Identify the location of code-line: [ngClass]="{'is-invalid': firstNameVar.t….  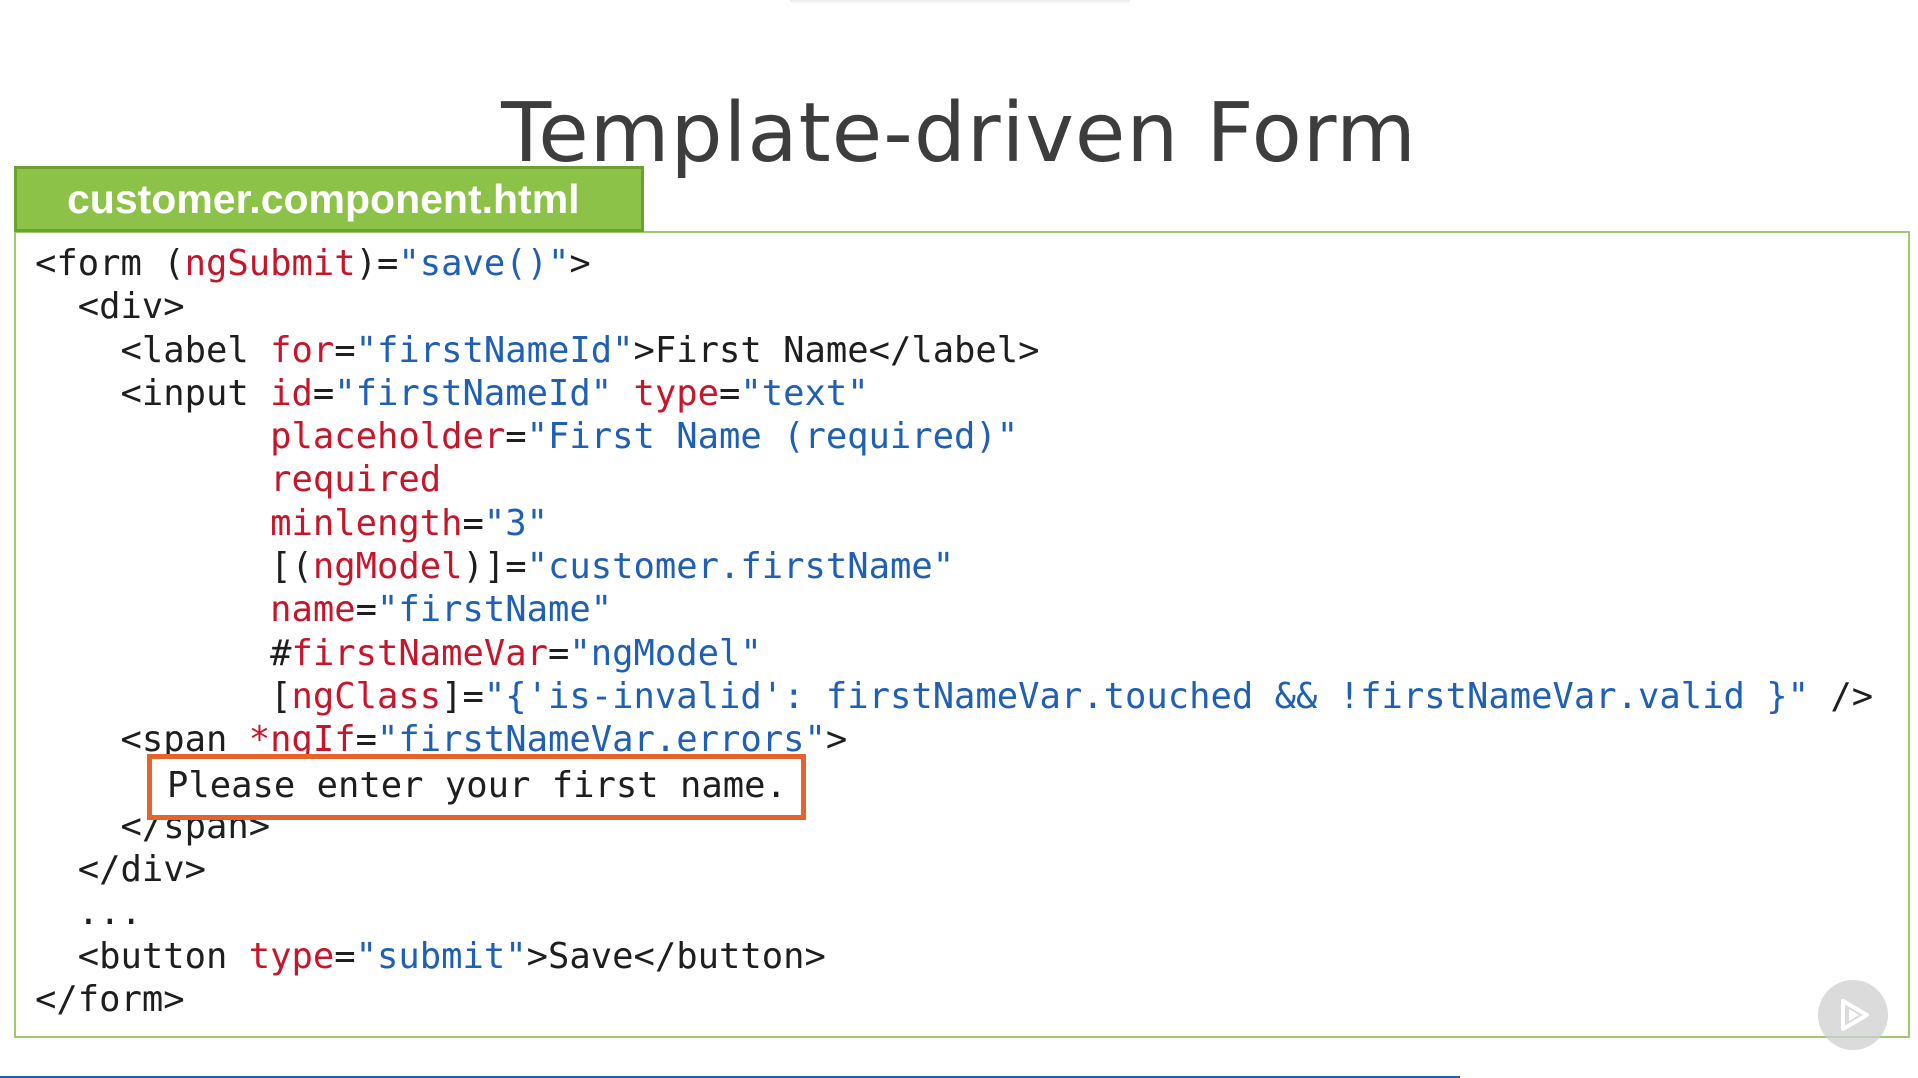
(954, 696).